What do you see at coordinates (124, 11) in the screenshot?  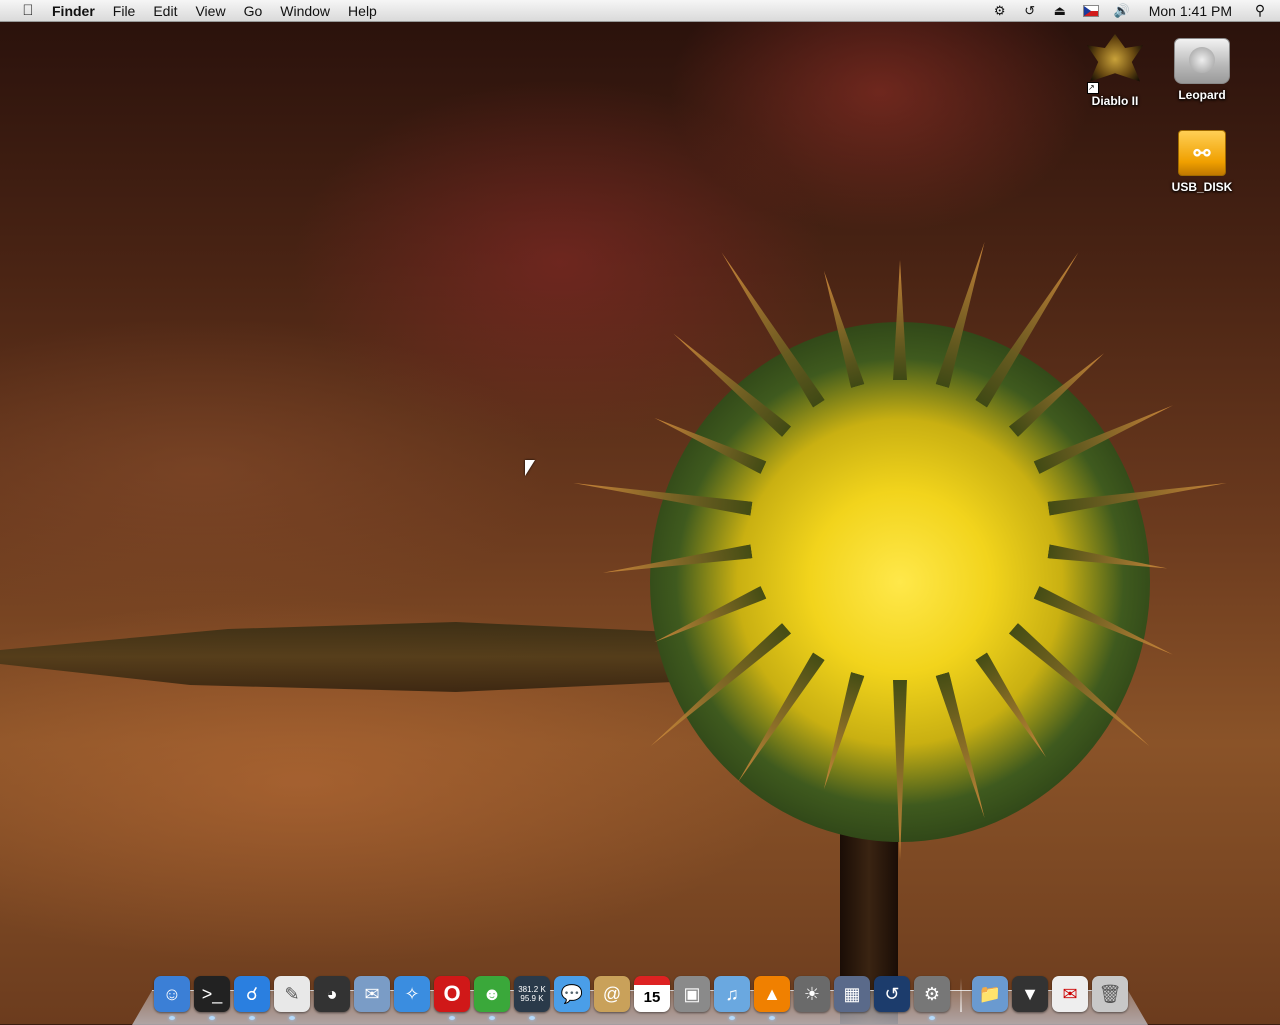 I see `menu-file: File` at bounding box center [124, 11].